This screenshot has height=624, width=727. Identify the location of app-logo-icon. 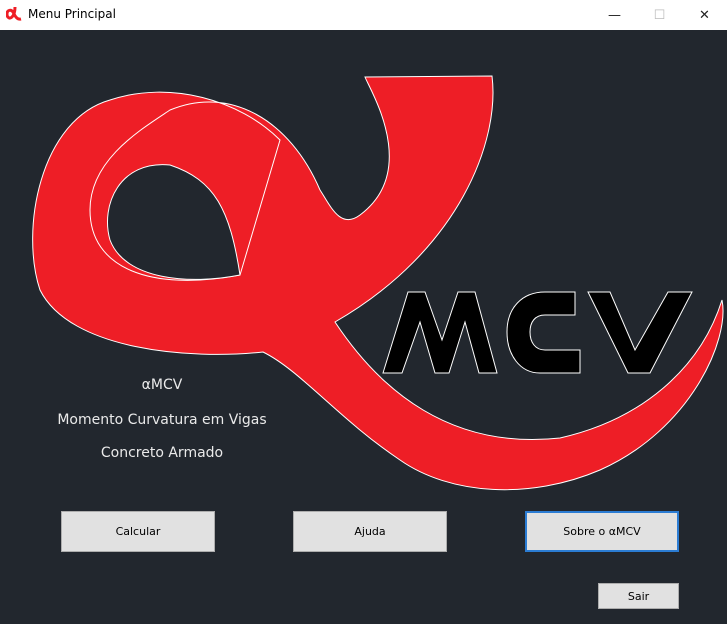
(14, 13).